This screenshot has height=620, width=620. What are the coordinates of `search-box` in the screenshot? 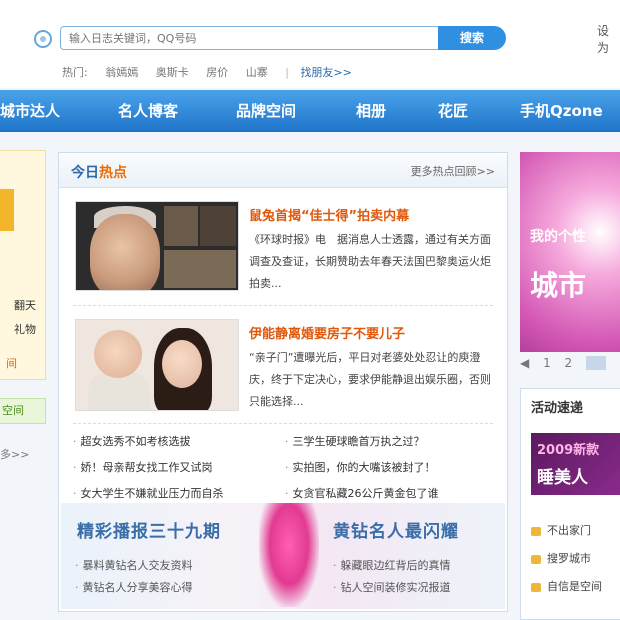 It's located at (250, 38).